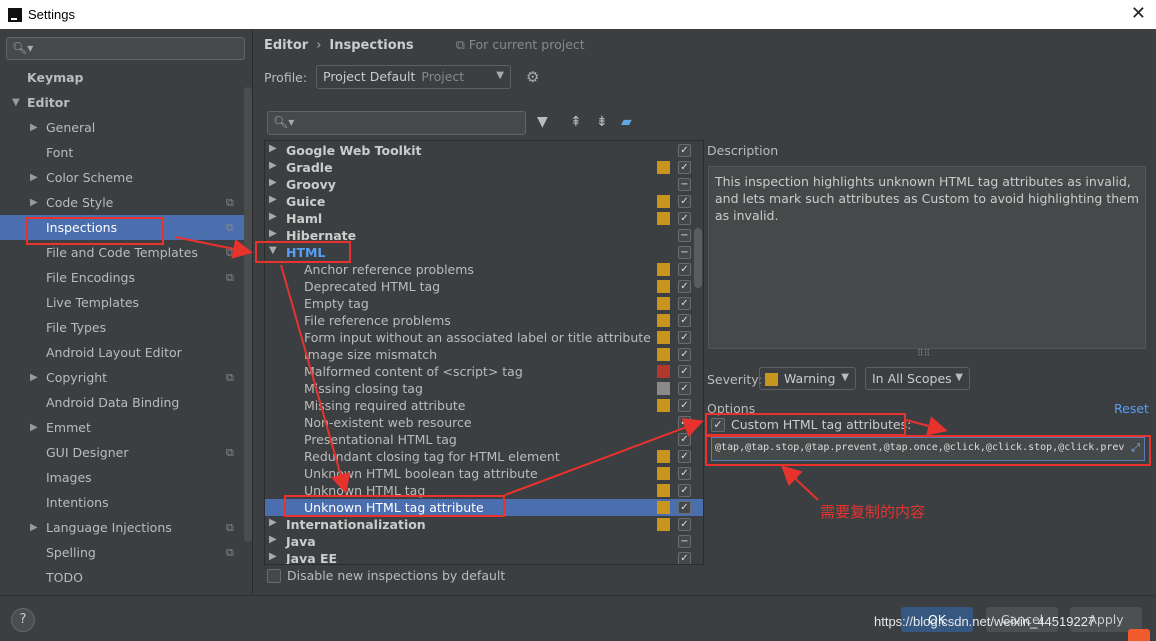 This screenshot has height=641, width=1156. I want to click on reset-to-default-icon: ▰, so click(626, 122).